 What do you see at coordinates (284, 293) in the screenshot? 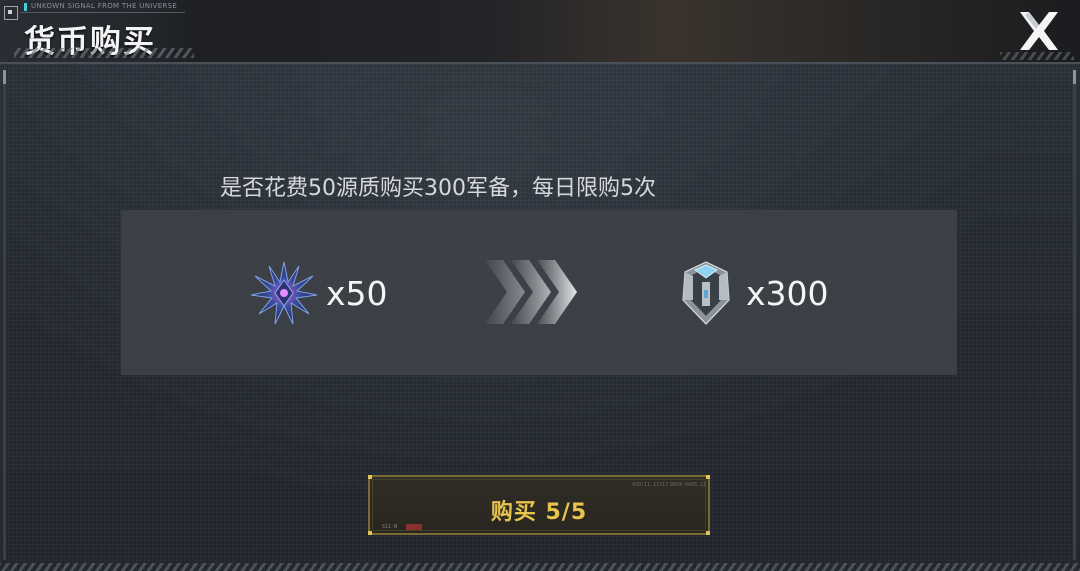
I see `crystal-icon` at bounding box center [284, 293].